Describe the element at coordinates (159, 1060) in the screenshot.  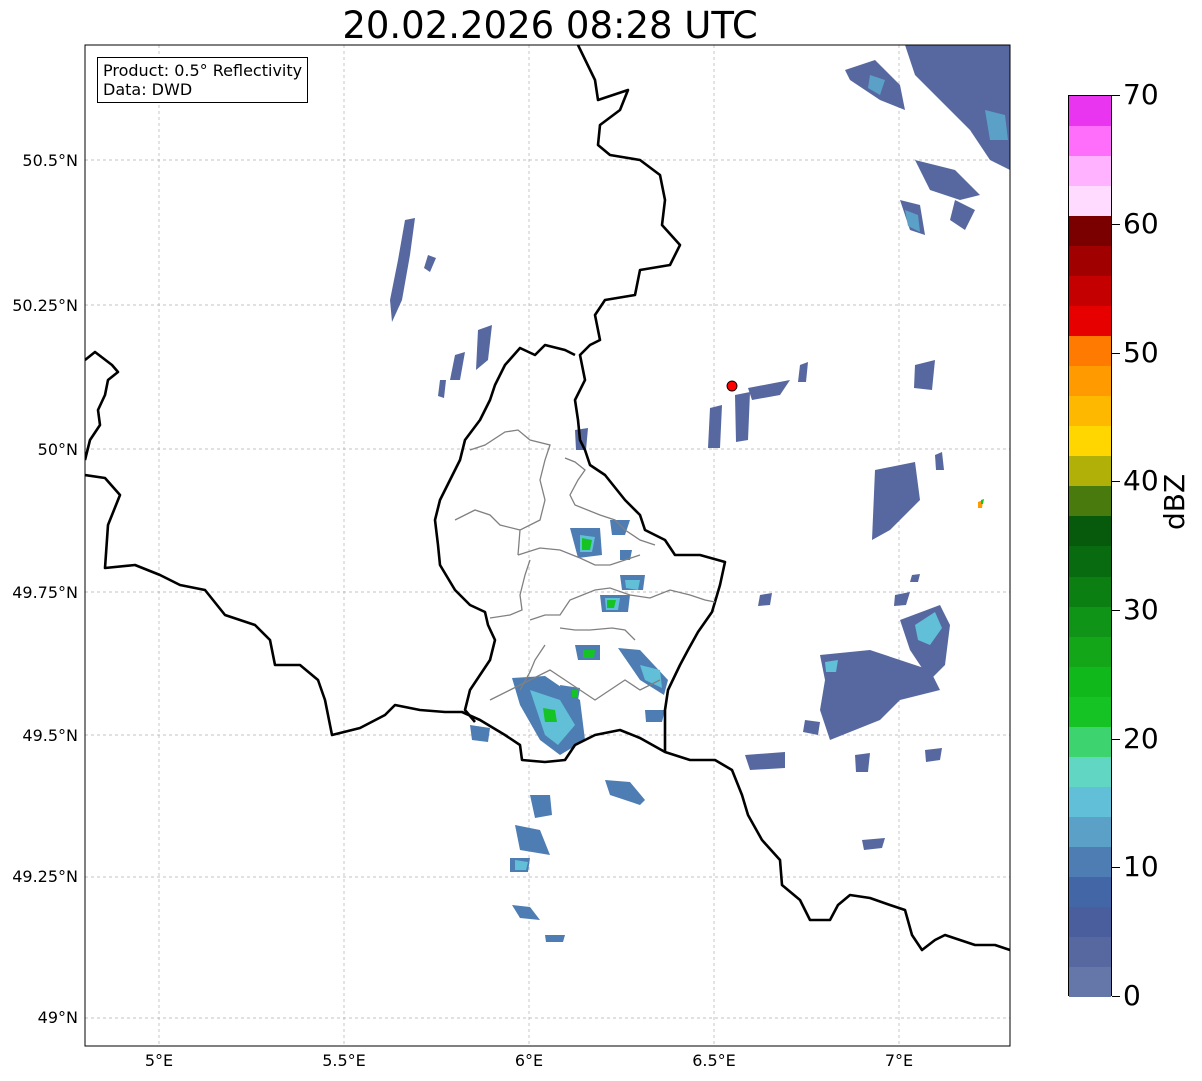
I see `lon-tick-label: 5°E` at that location.